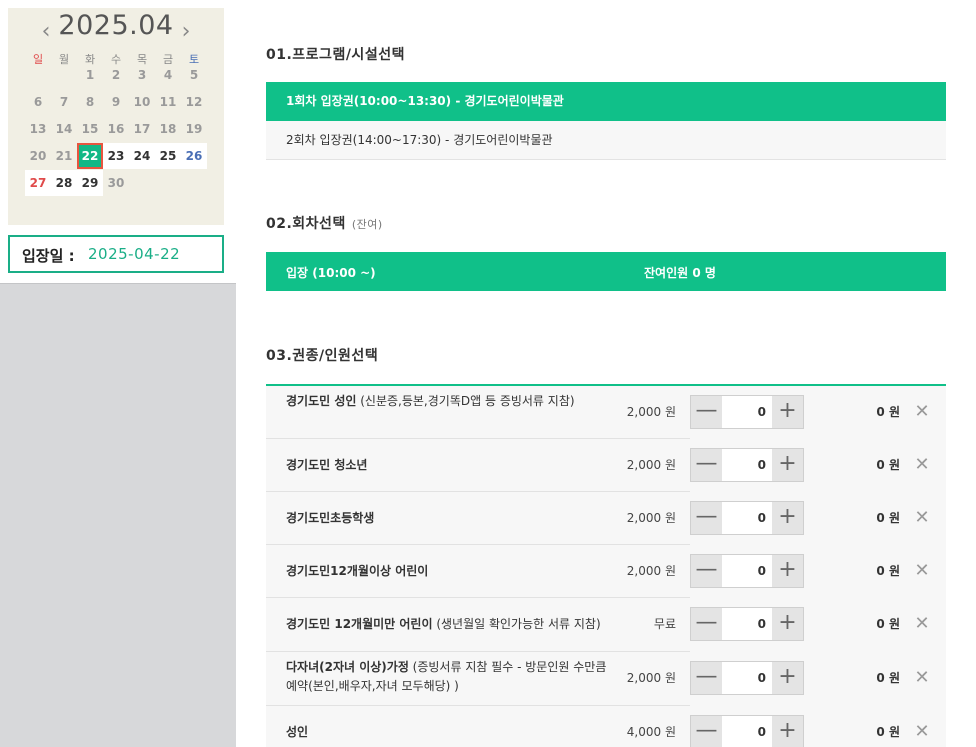 The height and width of the screenshot is (747, 976). What do you see at coordinates (134, 254) in the screenshot?
I see `entry-date-value: 2025-04-22` at bounding box center [134, 254].